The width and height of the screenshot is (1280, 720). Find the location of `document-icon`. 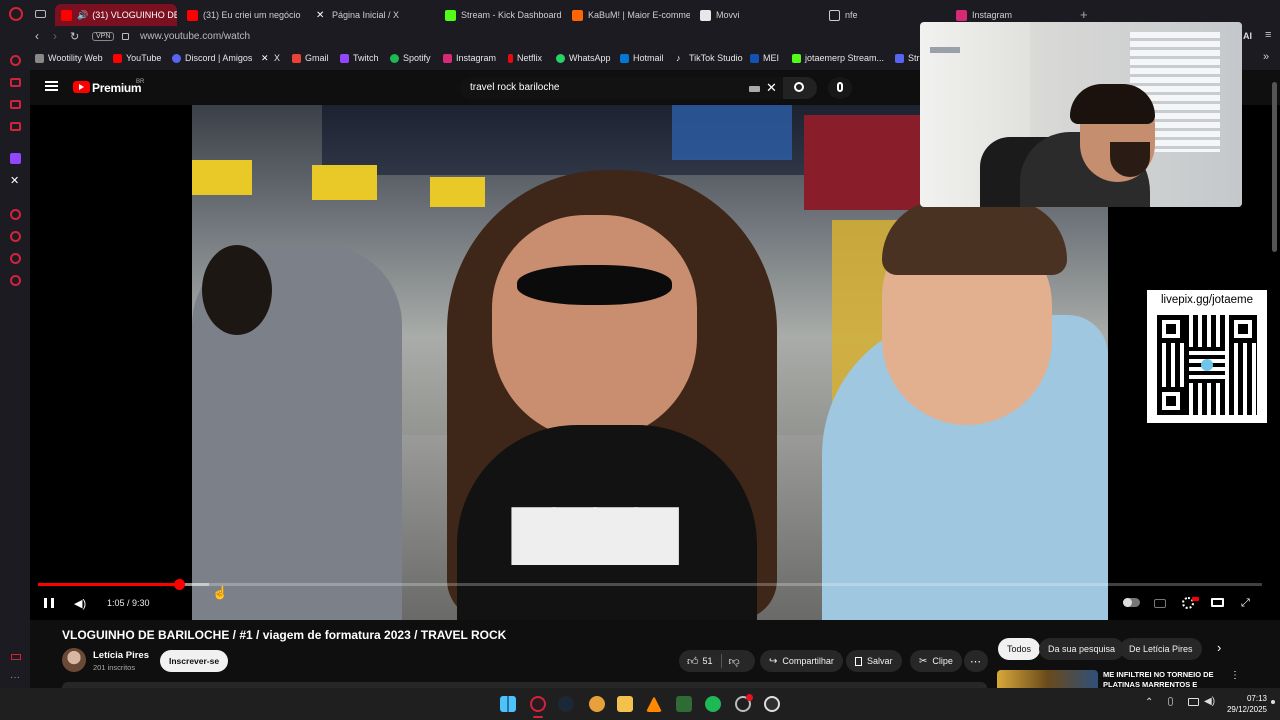

document-icon is located at coordinates (834, 15).